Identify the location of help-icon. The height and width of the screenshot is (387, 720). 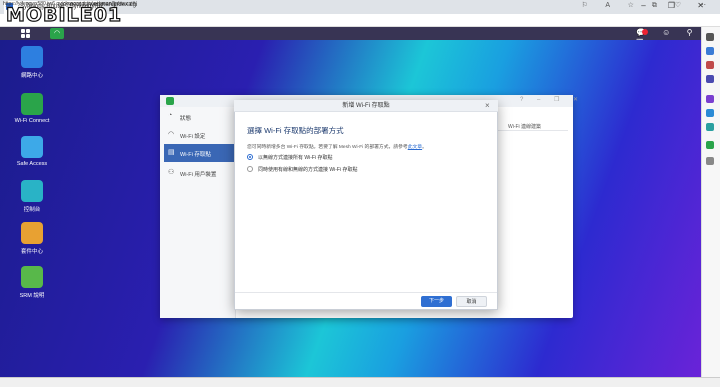
(32, 277).